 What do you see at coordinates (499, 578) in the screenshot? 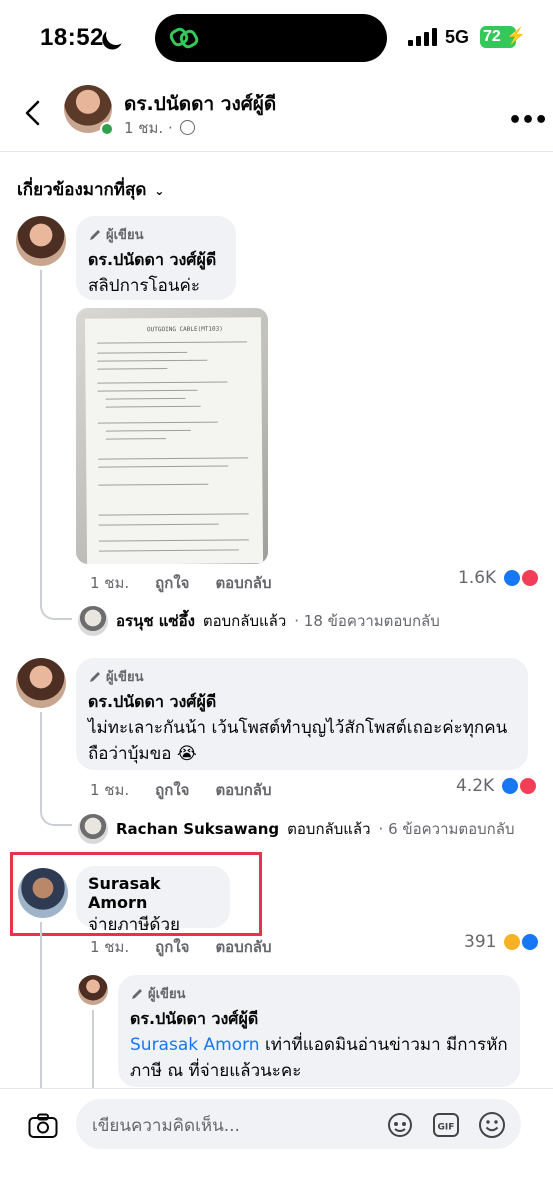
I see `reaction-count: 1.6K` at bounding box center [499, 578].